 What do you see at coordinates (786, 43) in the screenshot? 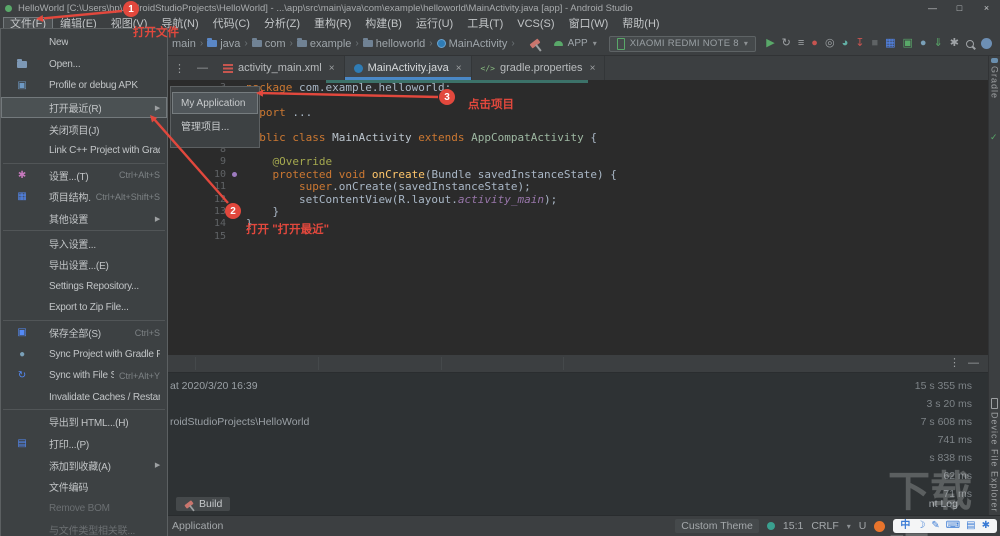
I see `apply-changes-icon: ↻` at bounding box center [786, 43].